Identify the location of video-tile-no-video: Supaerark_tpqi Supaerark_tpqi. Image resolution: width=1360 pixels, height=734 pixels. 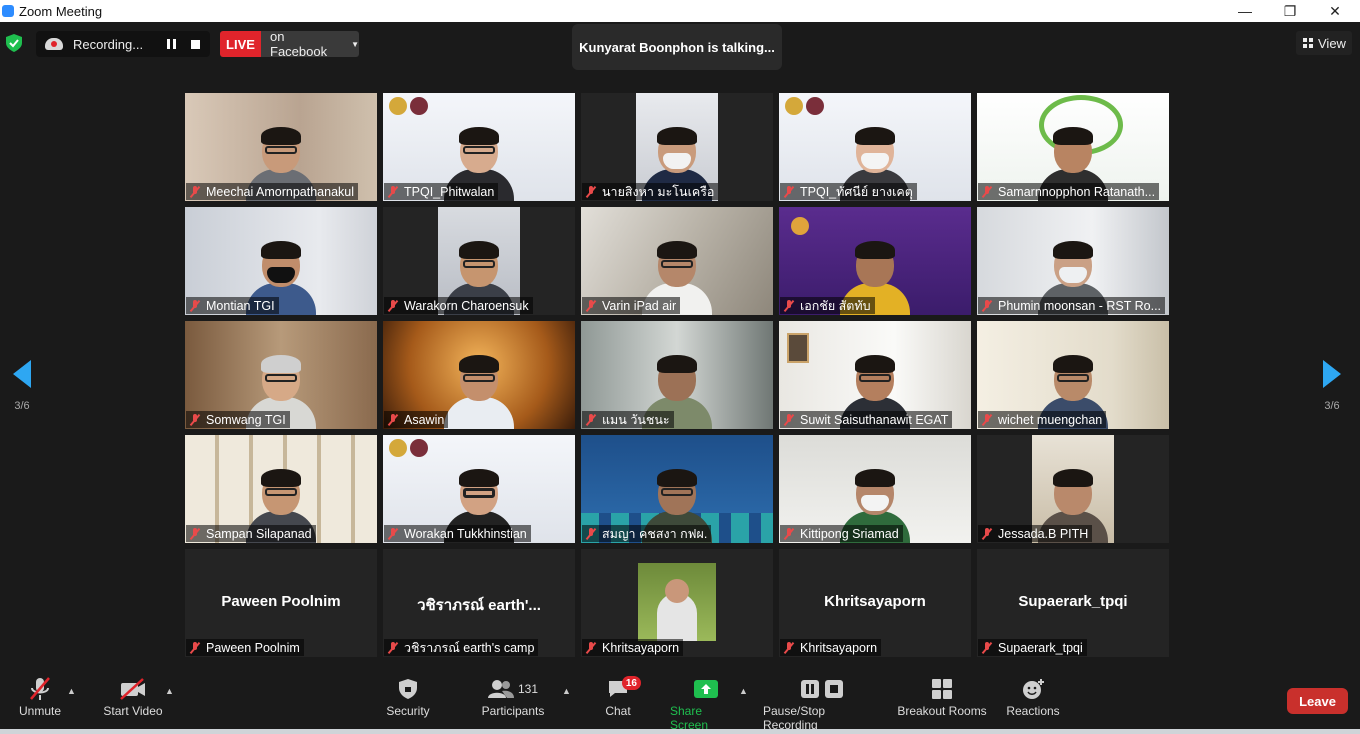
(1073, 603).